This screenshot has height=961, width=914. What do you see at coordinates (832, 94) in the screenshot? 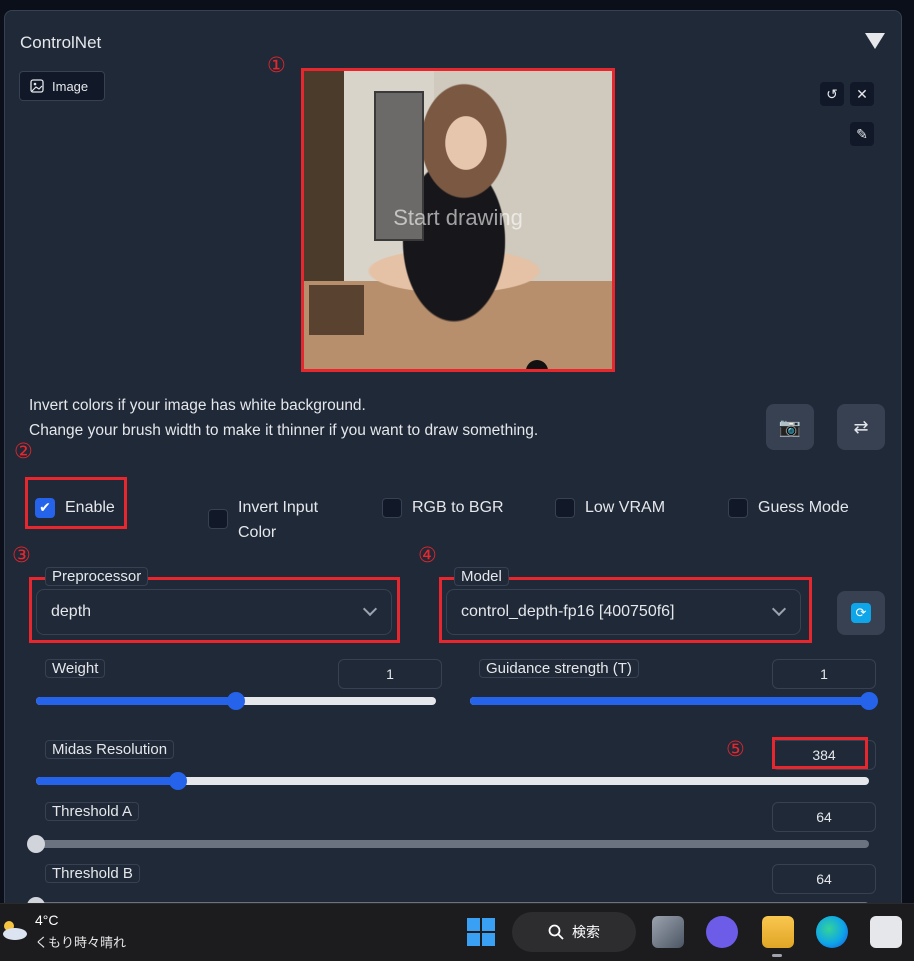
I see `undo-icon: ↺` at bounding box center [832, 94].